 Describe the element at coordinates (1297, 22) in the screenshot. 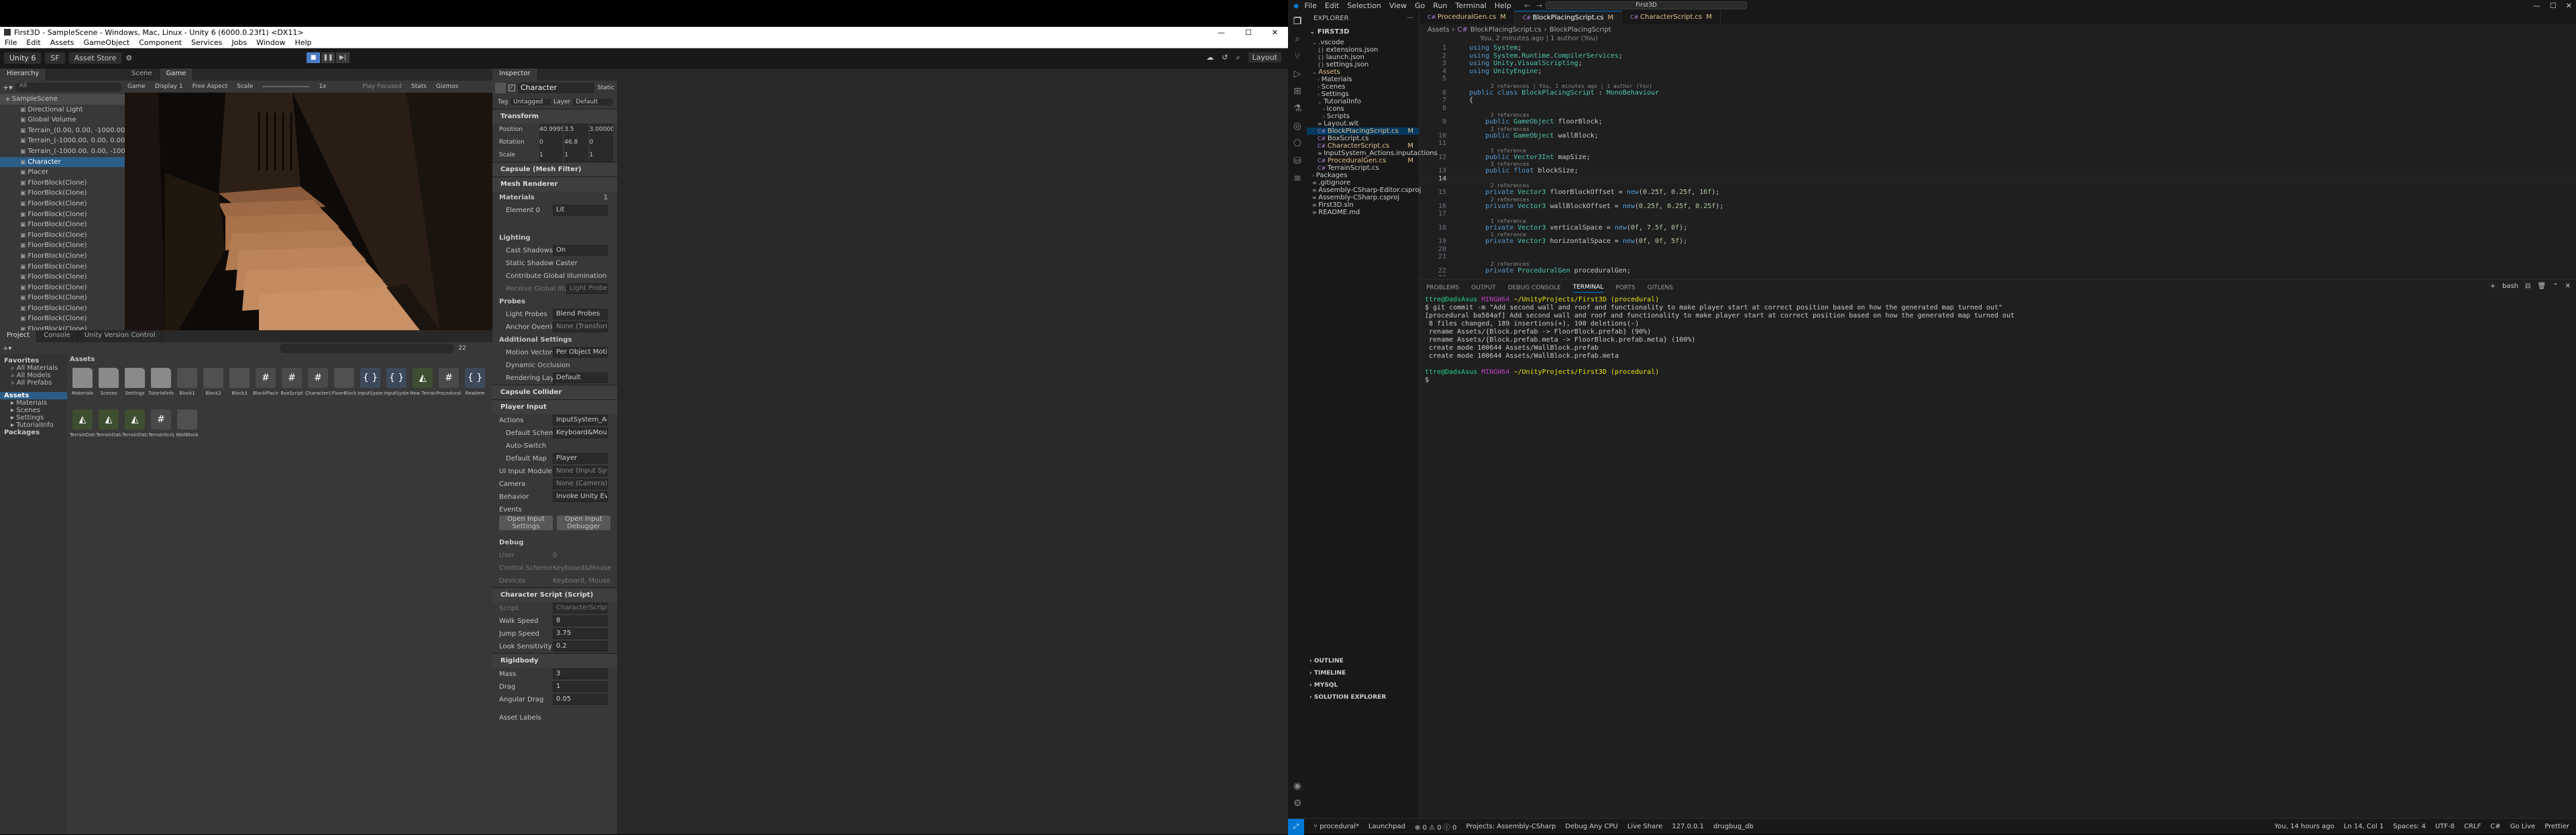

I see `explorer-icon: ❐` at that location.